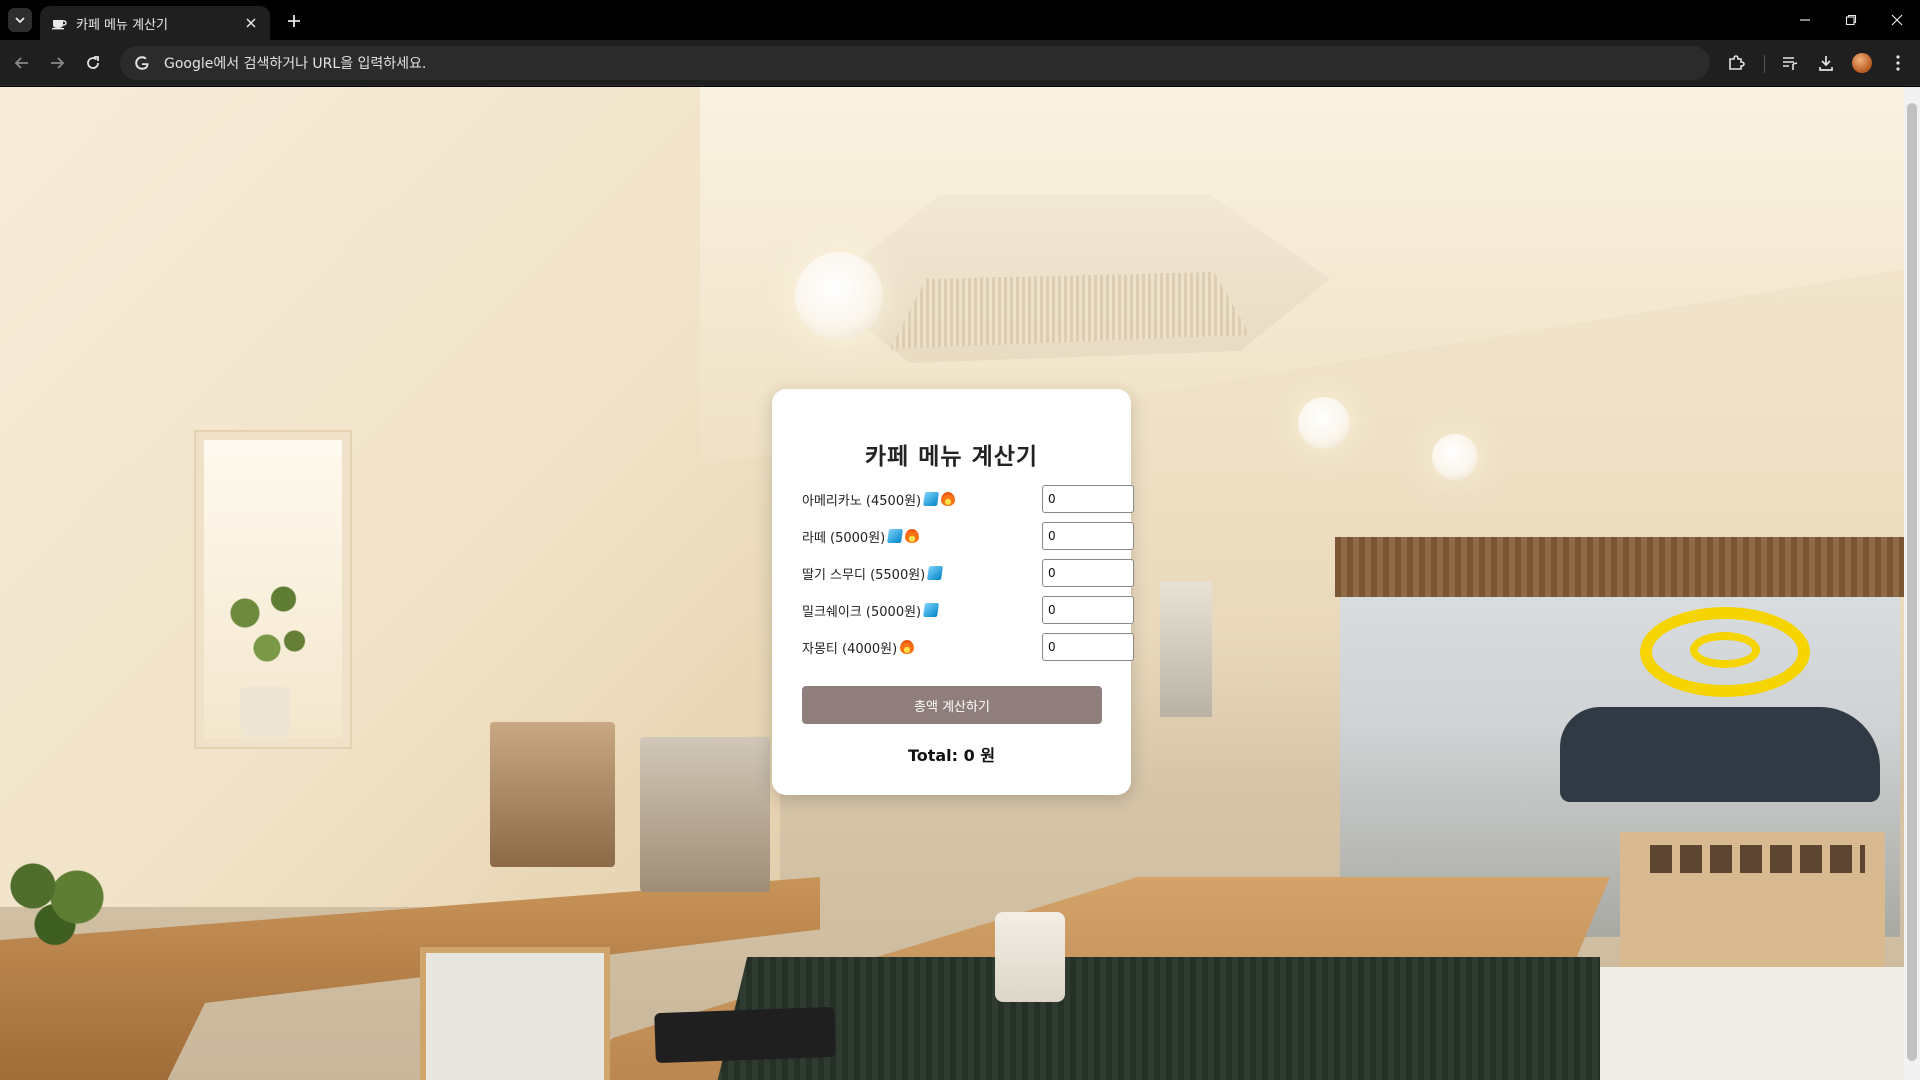 This screenshot has width=1920, height=1080. I want to click on download-icon, so click(1826, 63).